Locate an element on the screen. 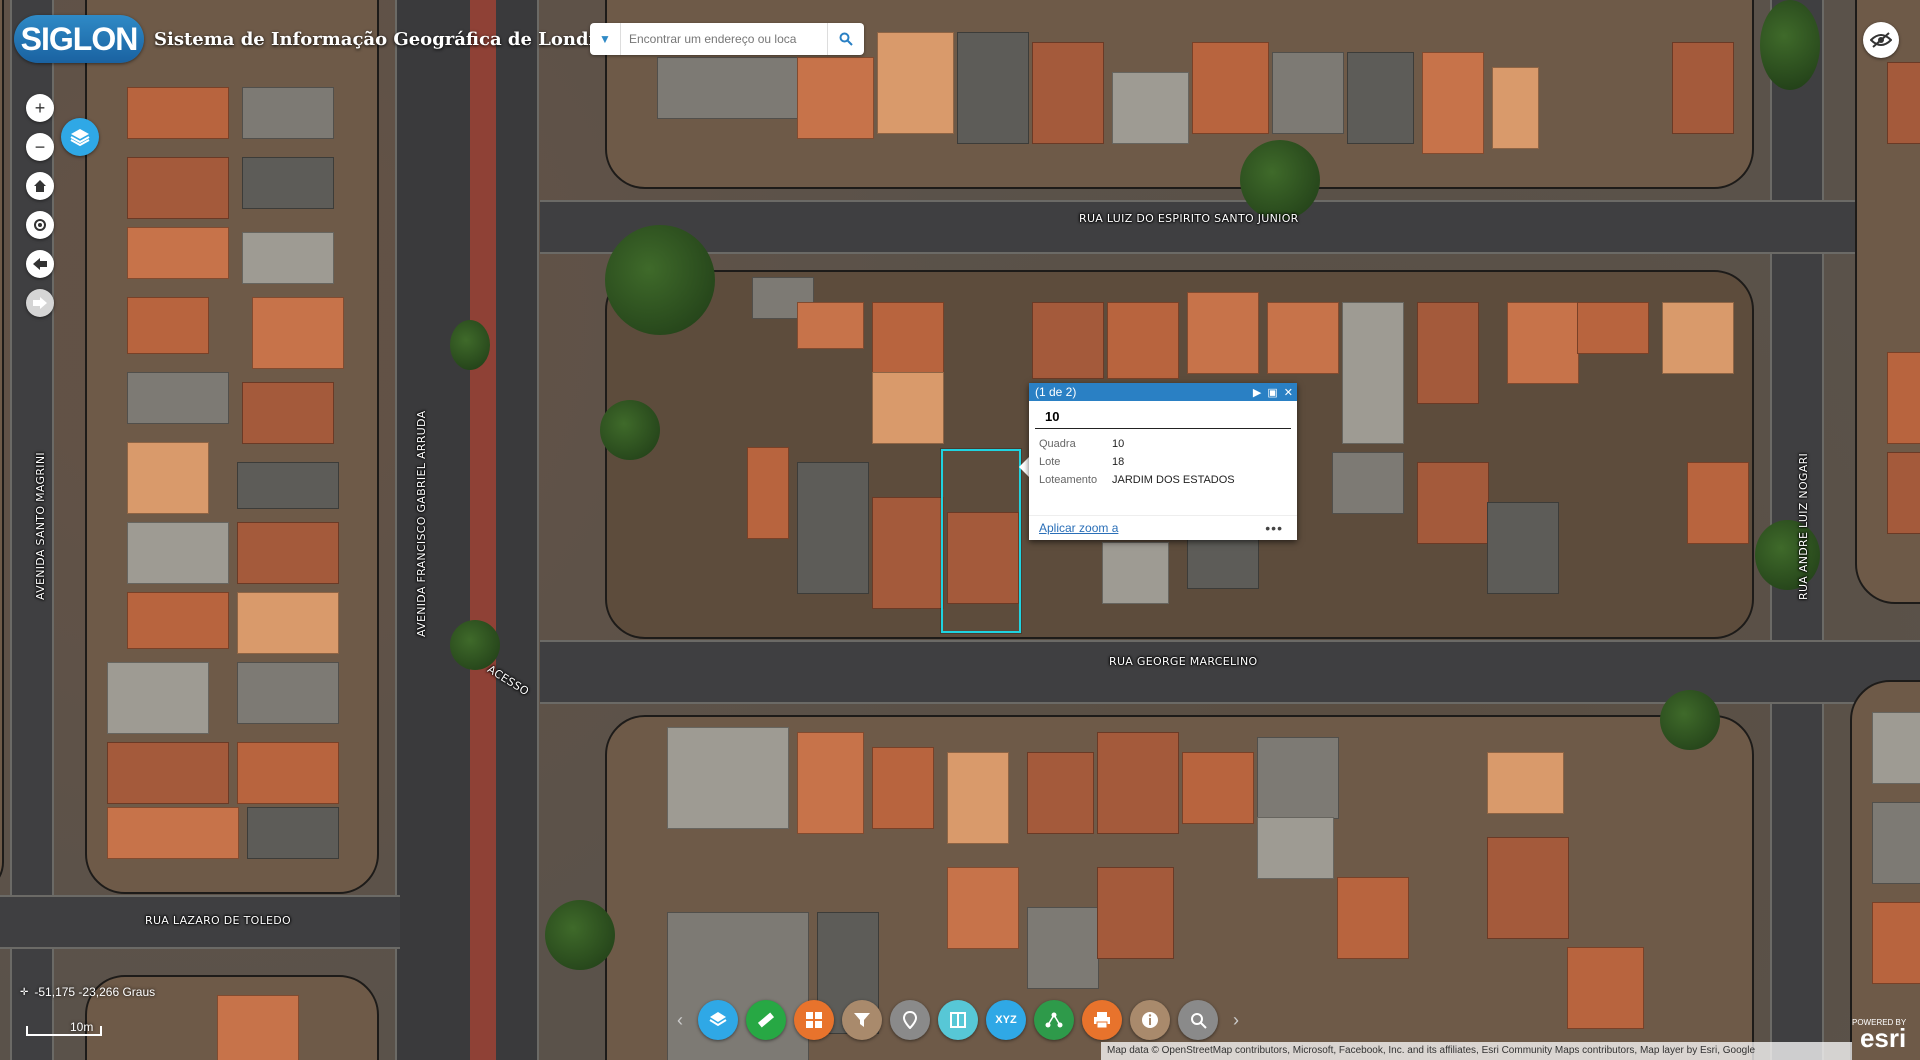 Image resolution: width=1920 pixels, height=1060 pixels. attribute-key: Loteamento is located at coordinates (1068, 480).